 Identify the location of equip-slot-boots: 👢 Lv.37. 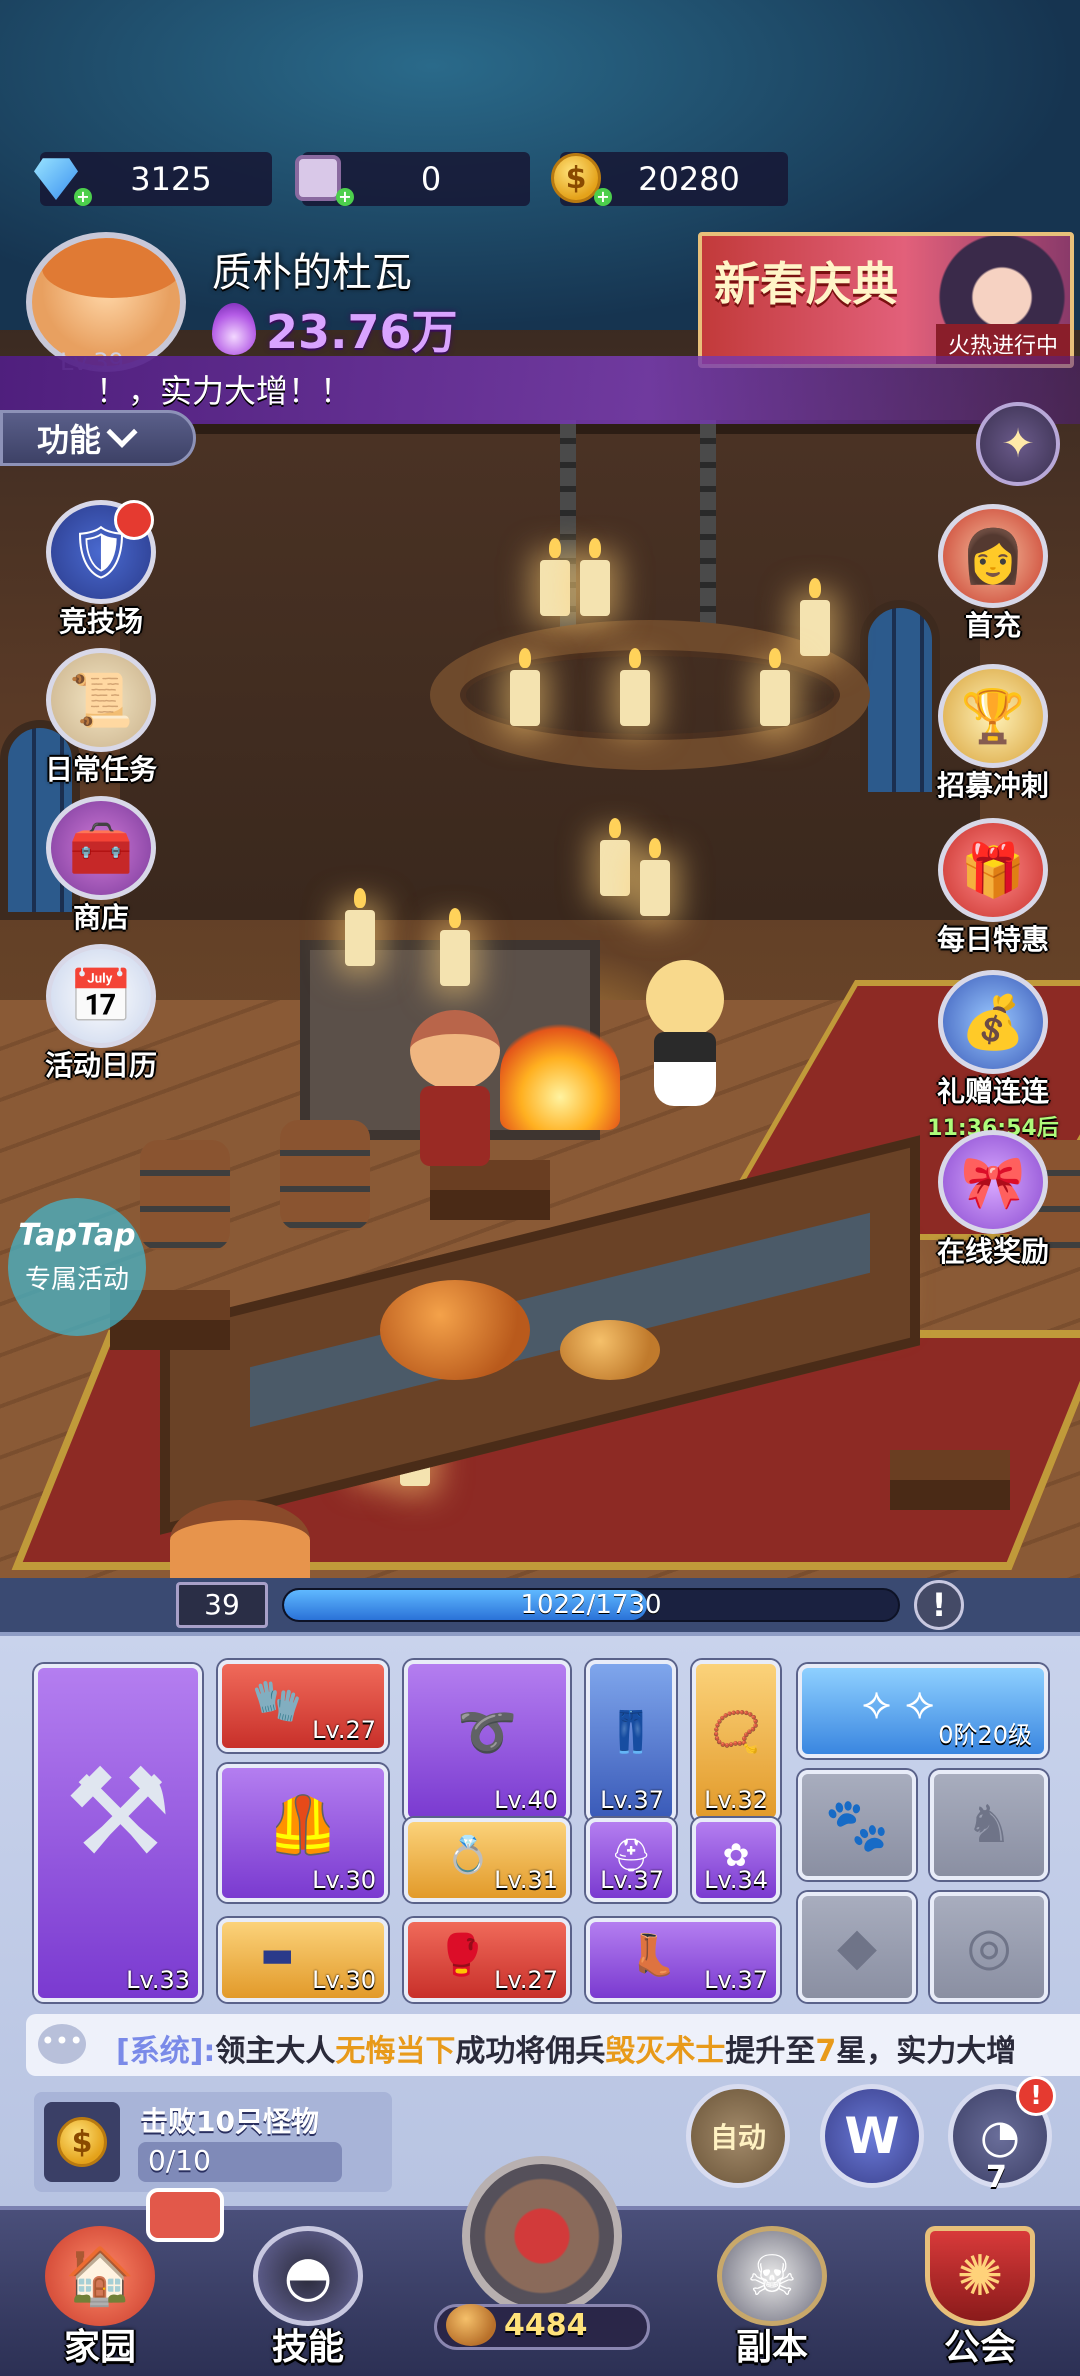
(683, 1960).